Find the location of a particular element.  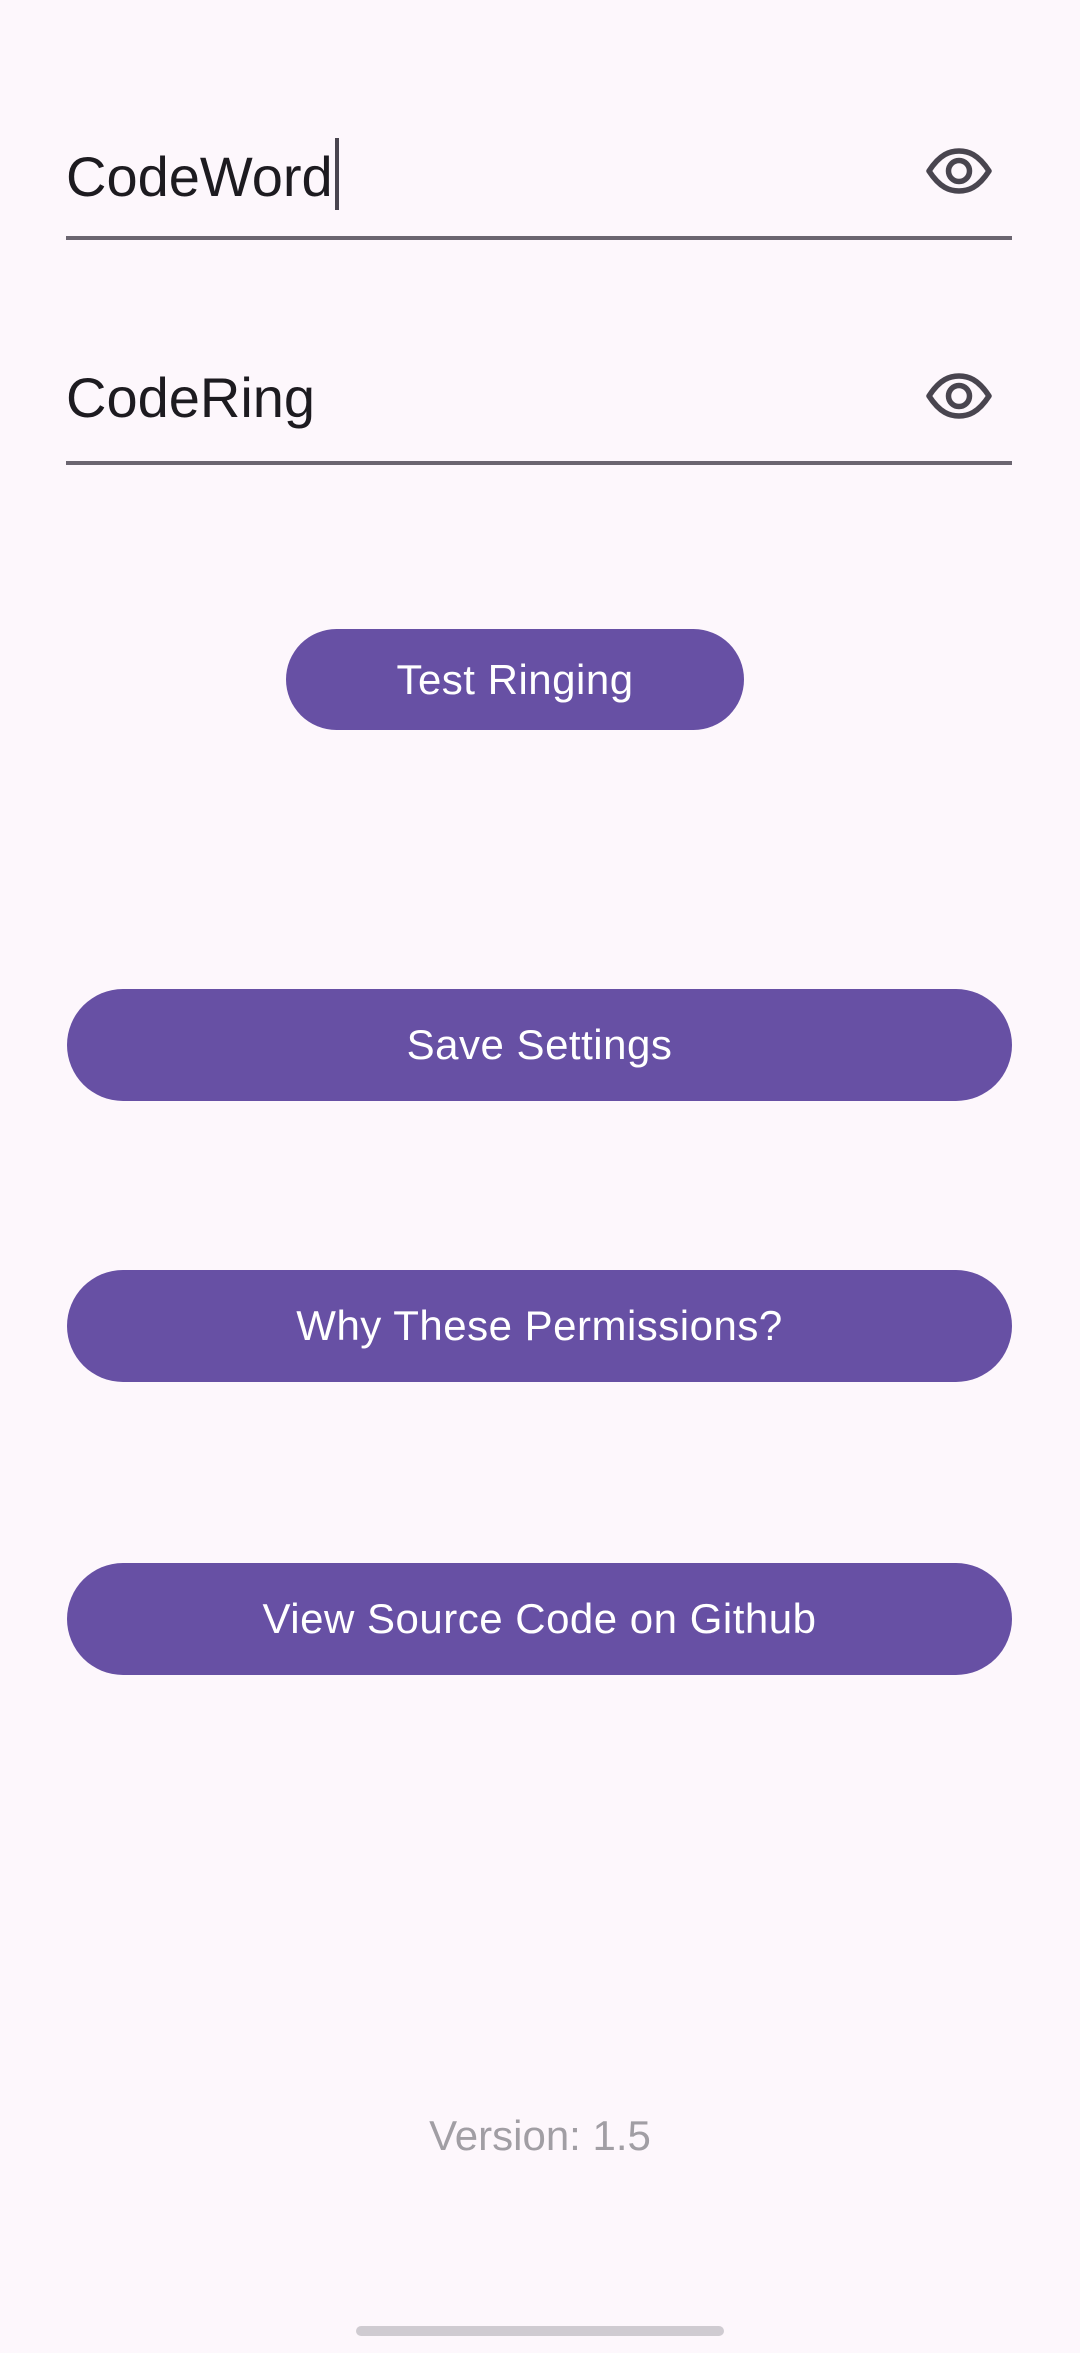

view-source-label: View Source Code on Github is located at coordinates (539, 1618).